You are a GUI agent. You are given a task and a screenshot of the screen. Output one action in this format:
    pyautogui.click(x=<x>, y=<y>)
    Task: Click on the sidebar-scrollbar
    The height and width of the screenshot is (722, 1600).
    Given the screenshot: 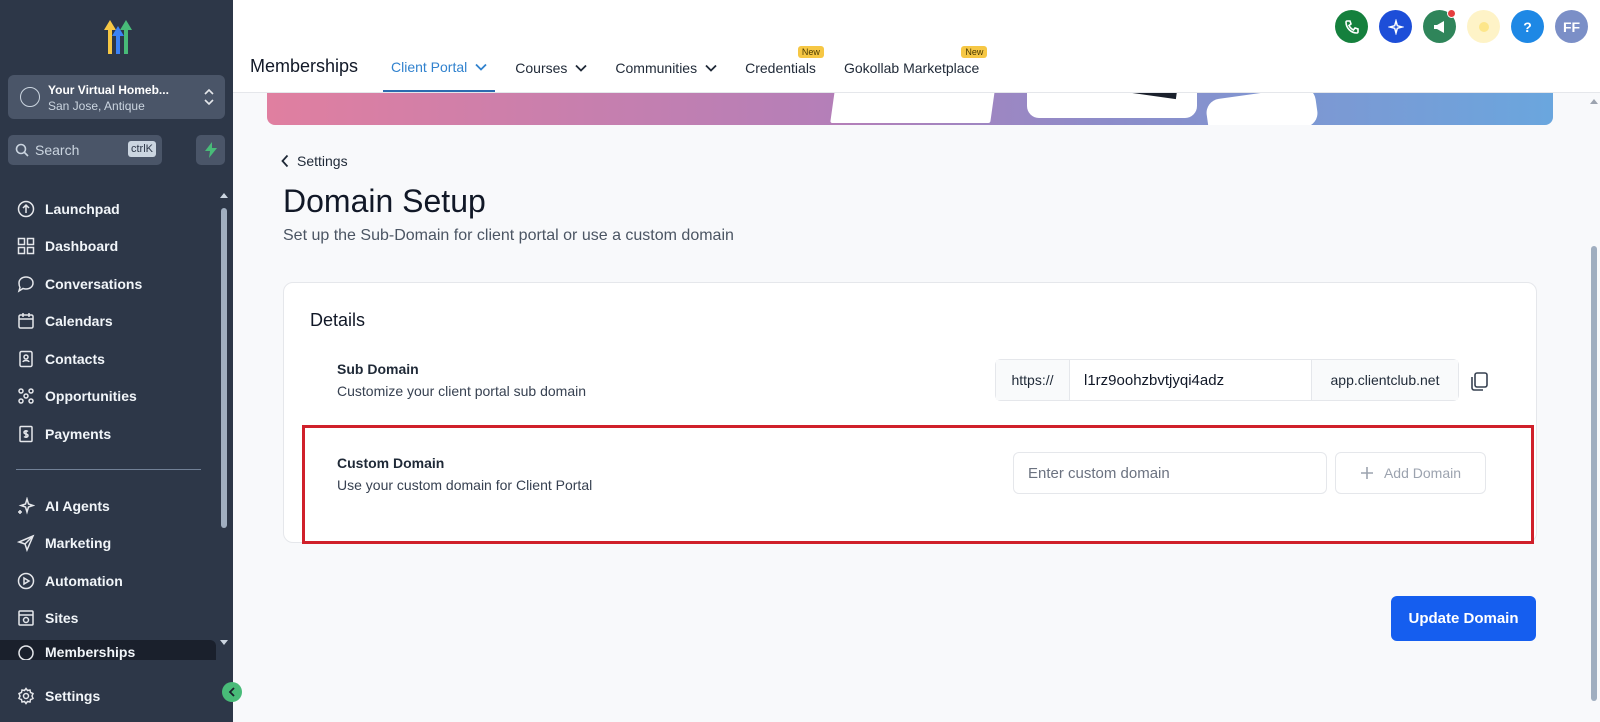 What is the action you would take?
    pyautogui.click(x=224, y=420)
    